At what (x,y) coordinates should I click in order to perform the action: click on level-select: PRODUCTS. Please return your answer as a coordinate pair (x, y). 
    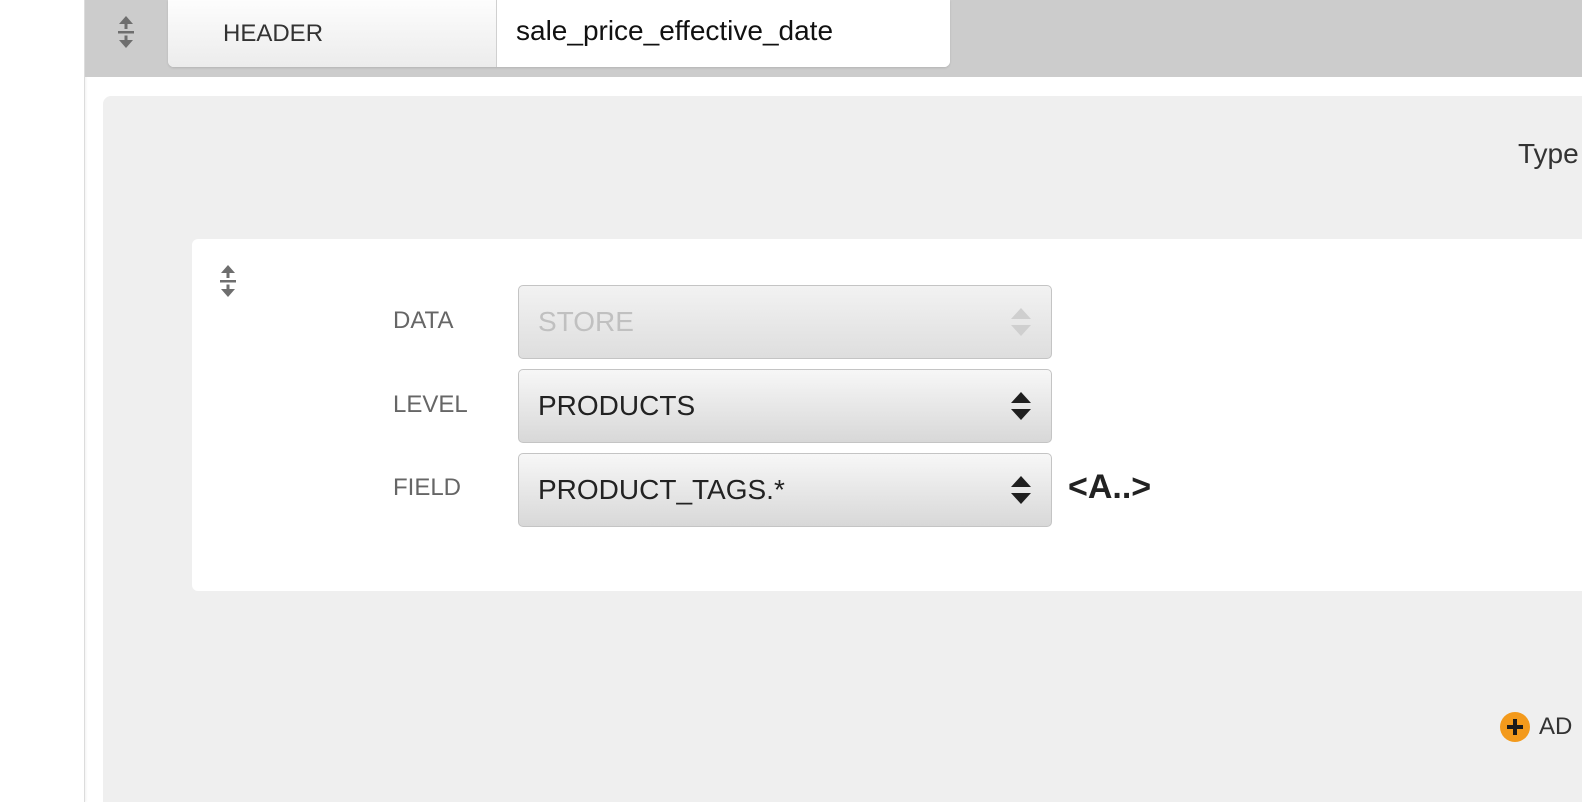
    Looking at the image, I should click on (785, 406).